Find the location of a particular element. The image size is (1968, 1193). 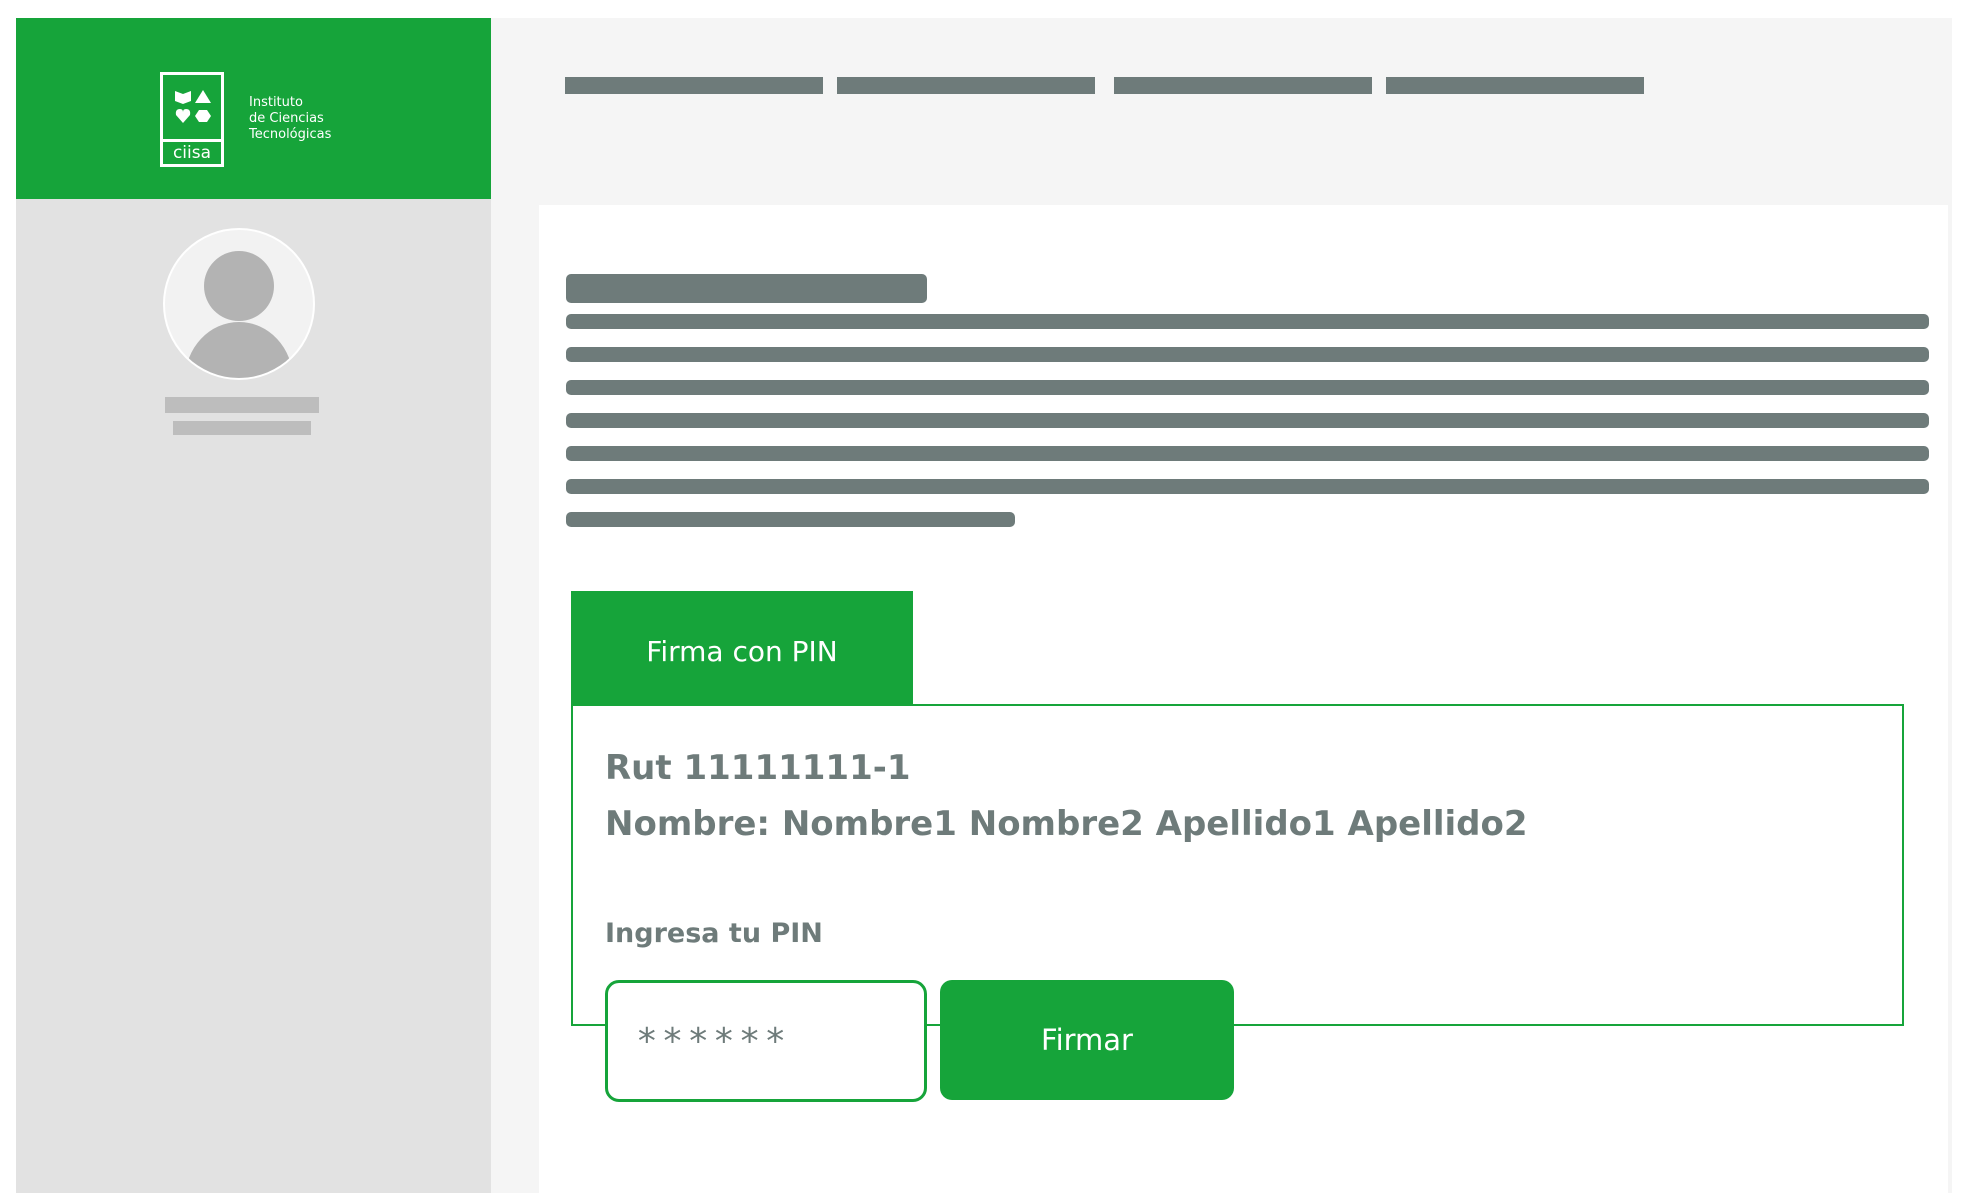

logo-shapes-icon is located at coordinates (193, 106).